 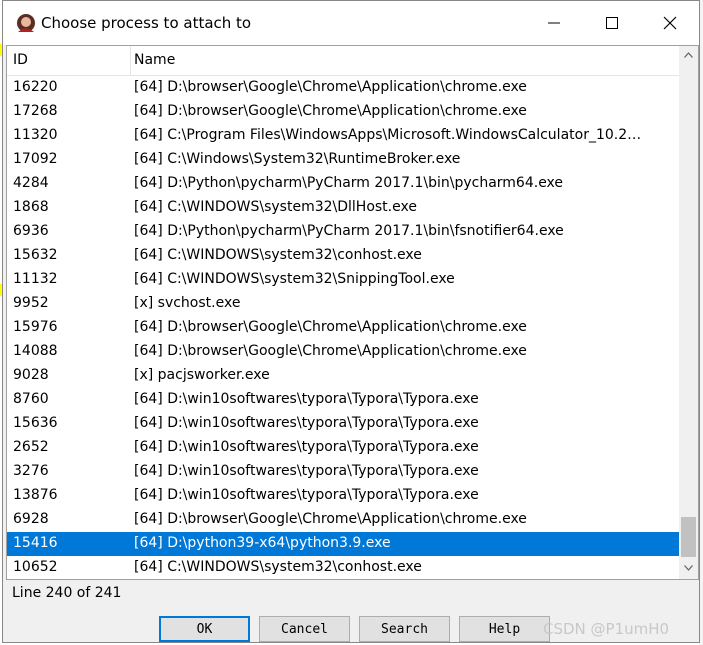 What do you see at coordinates (304, 629) in the screenshot?
I see `cancel-button: Cancel` at bounding box center [304, 629].